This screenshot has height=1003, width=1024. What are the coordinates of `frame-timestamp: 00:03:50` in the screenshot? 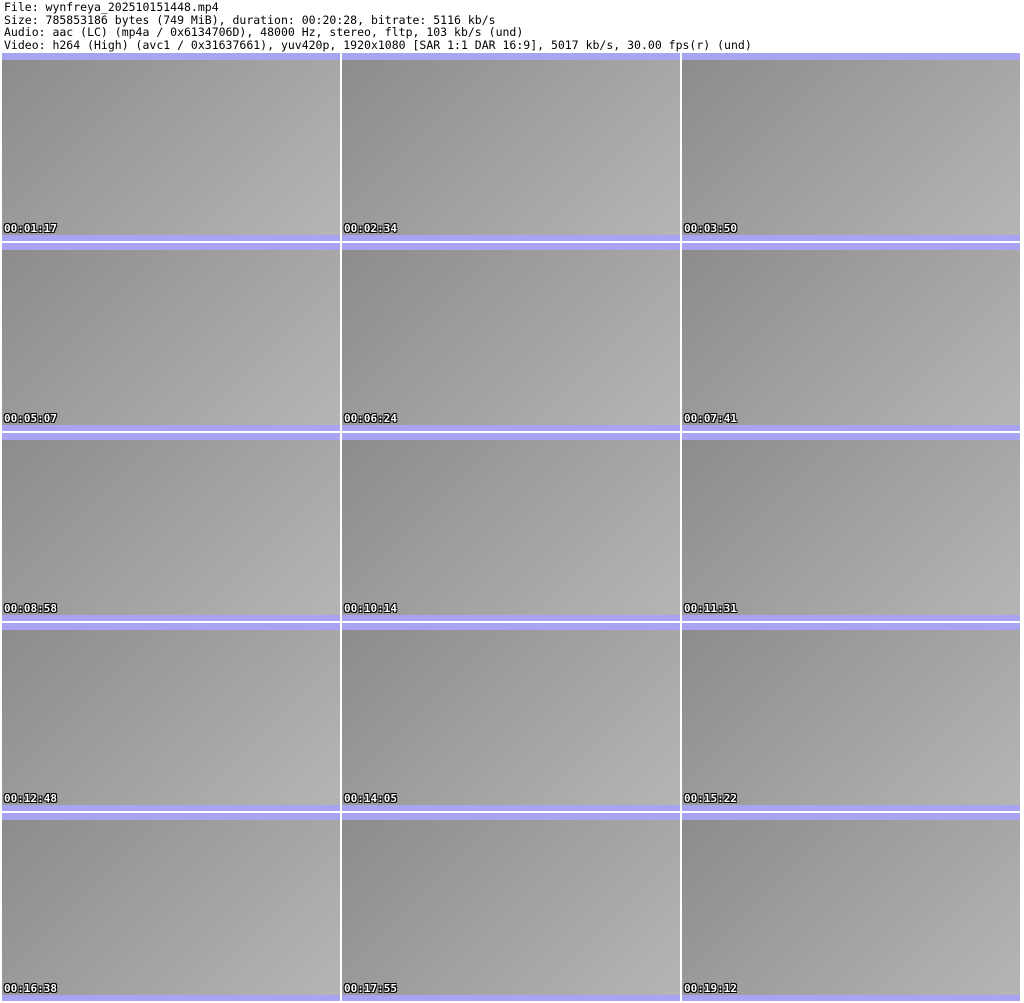 It's located at (710, 228).